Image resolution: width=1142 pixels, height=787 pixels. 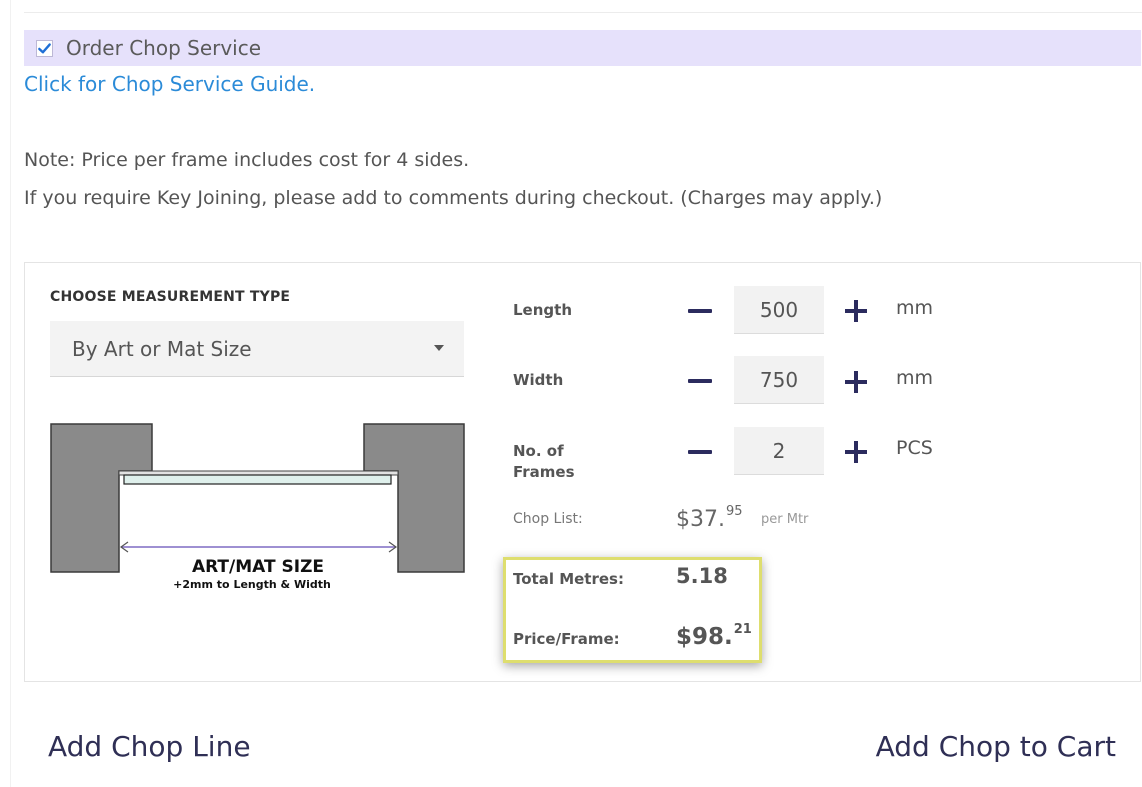 I want to click on price-per-frame-value: $98.21, so click(x=714, y=636).